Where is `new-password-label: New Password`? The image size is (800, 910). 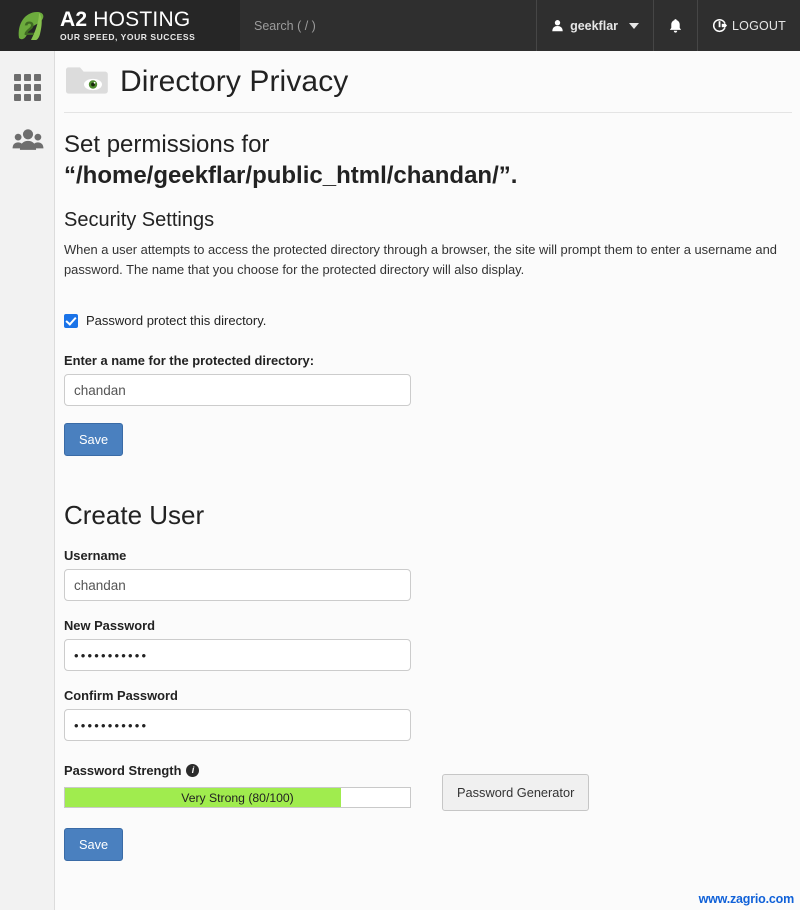 new-password-label: New Password is located at coordinates (109, 626).